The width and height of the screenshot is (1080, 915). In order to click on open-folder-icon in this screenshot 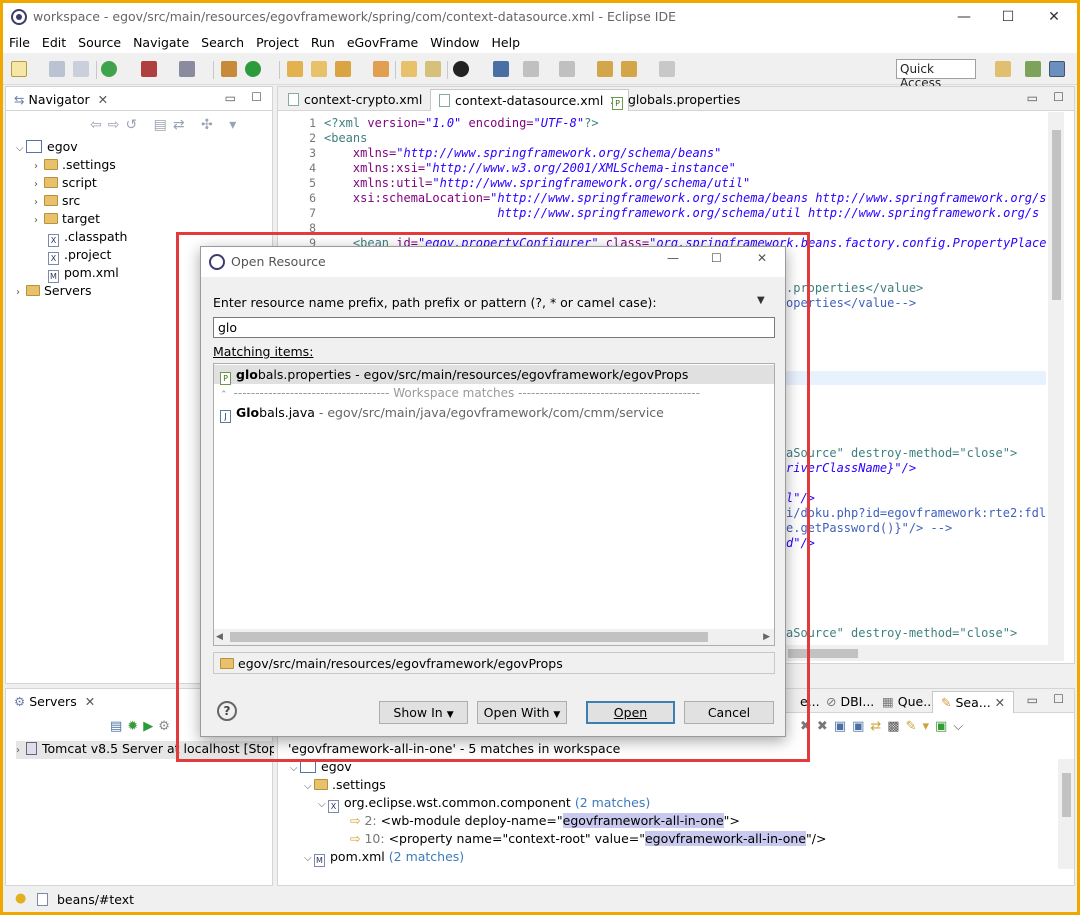, I will do `click(319, 69)`.